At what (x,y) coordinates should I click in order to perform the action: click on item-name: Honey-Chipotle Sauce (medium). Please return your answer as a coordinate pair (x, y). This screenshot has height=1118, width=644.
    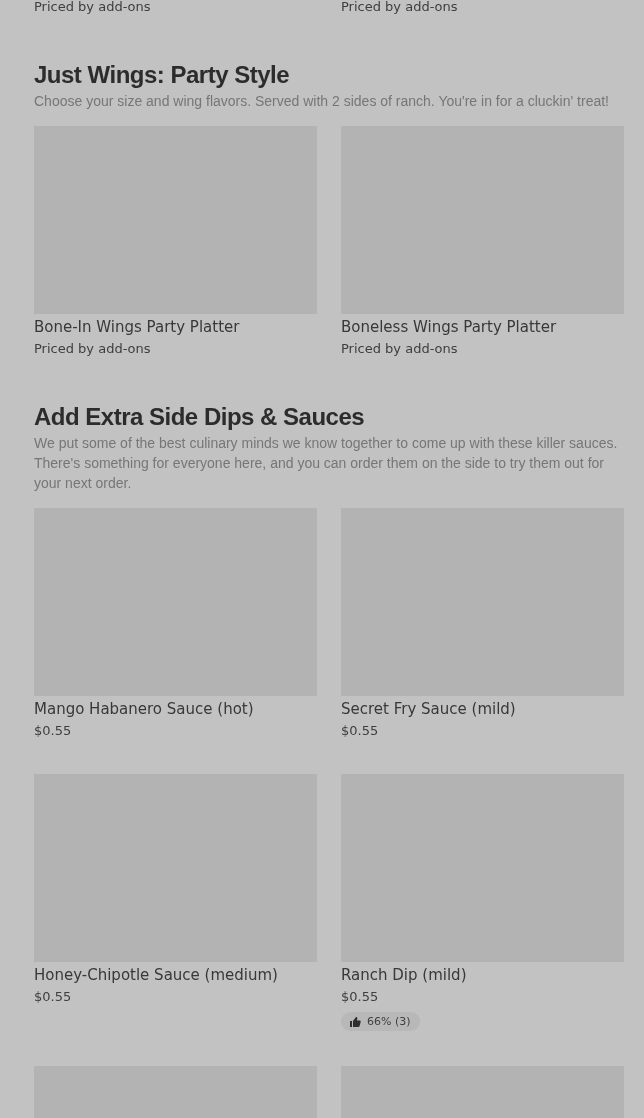
    Looking at the image, I should click on (175, 975).